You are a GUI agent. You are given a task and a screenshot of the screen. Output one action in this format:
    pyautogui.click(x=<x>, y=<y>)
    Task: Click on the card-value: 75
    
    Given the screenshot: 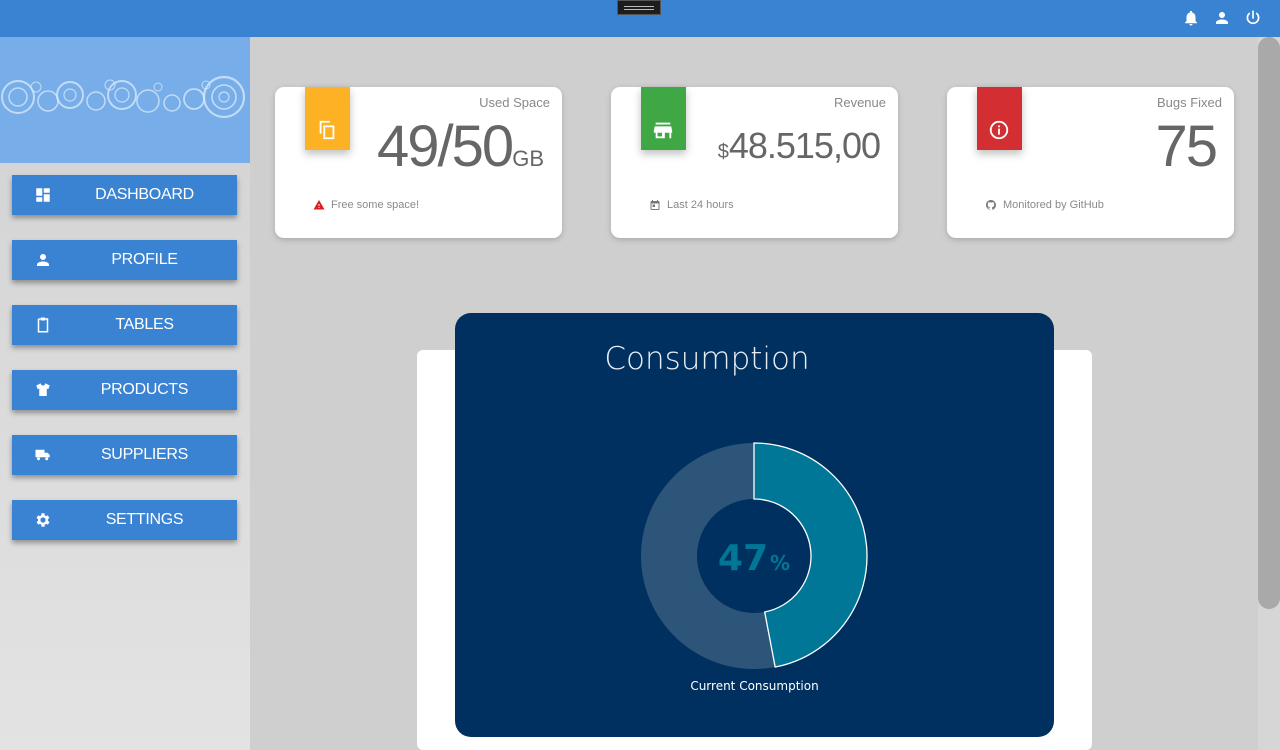 What is the action you would take?
    pyautogui.click(x=1186, y=146)
    